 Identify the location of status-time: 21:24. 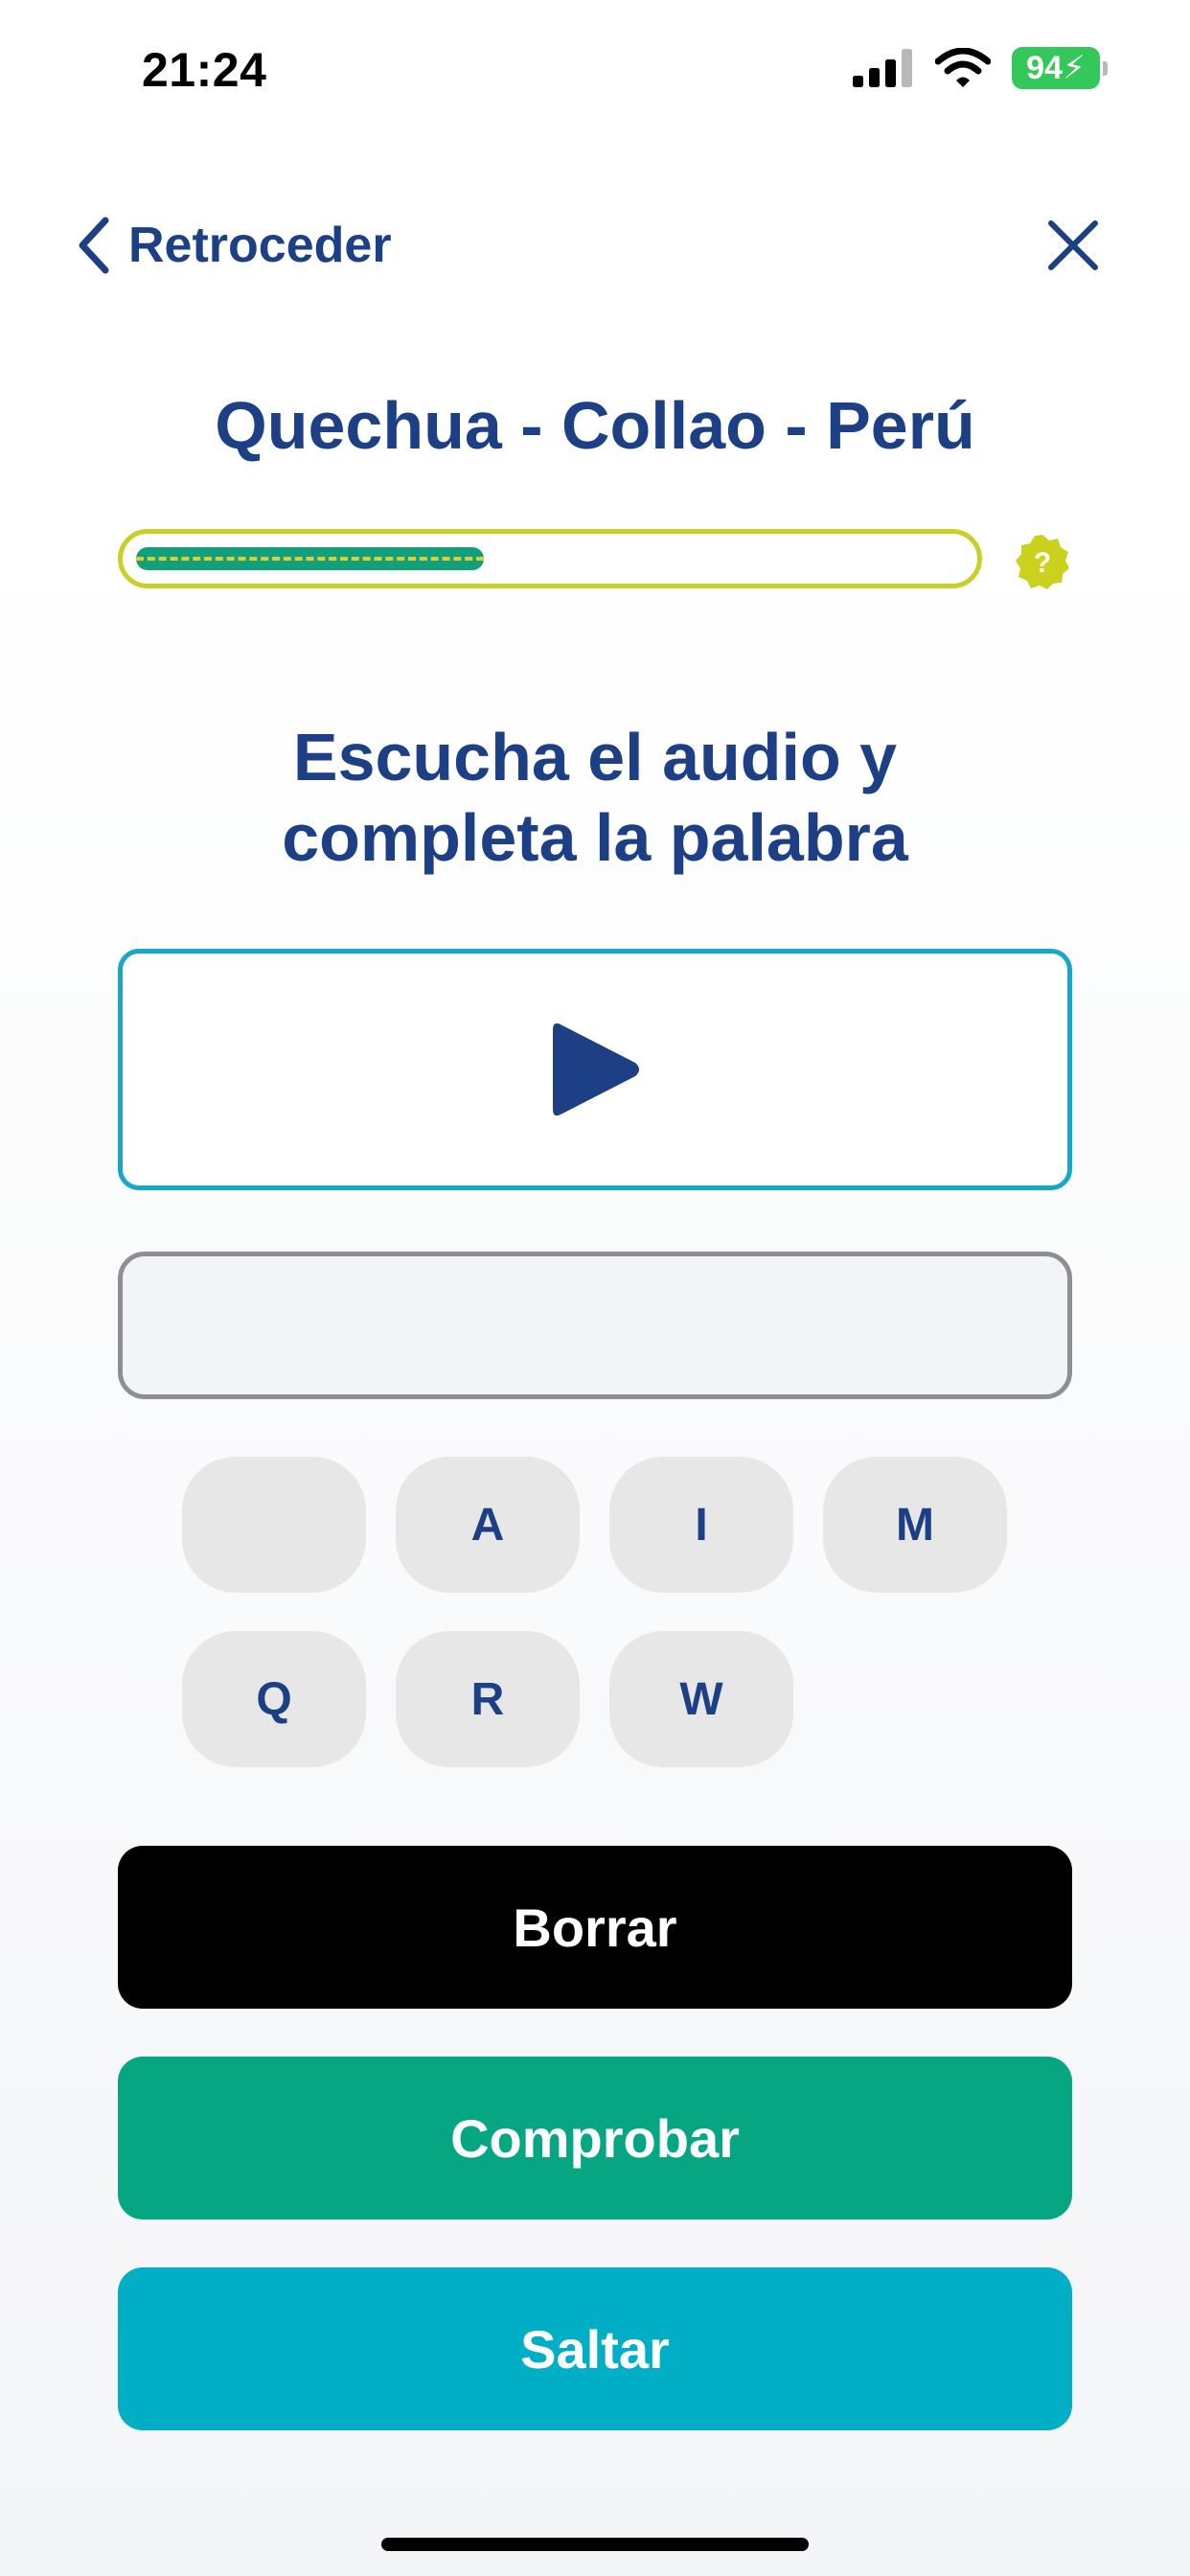
(205, 70).